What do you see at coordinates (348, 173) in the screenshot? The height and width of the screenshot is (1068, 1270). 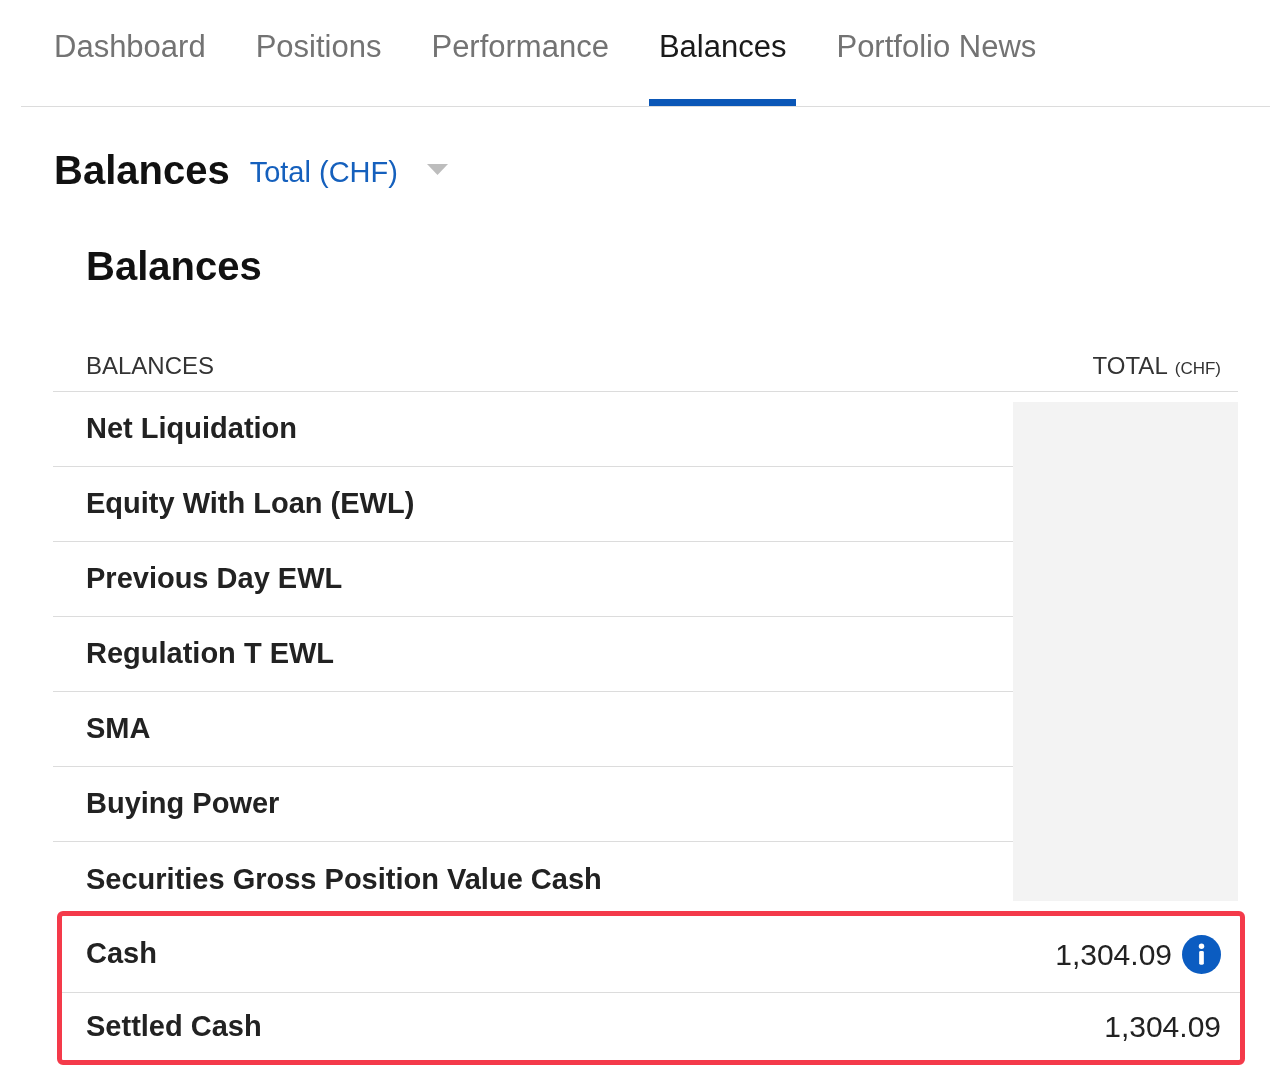 I see `account-selector: Total (CHF)` at bounding box center [348, 173].